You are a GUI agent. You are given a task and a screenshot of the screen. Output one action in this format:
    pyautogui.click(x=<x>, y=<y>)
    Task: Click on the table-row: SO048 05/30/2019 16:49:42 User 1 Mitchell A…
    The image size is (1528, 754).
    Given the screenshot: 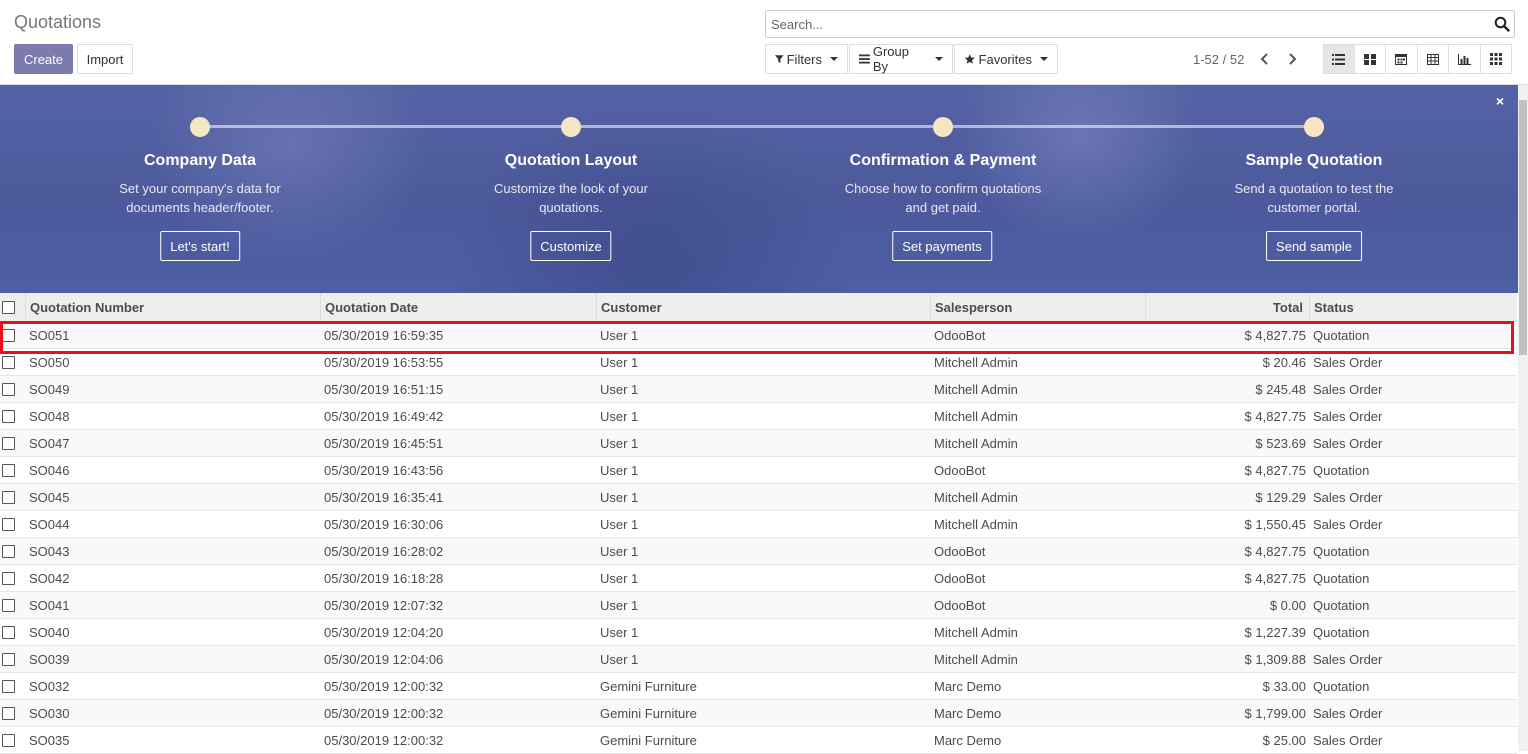 What is the action you would take?
    pyautogui.click(x=758, y=416)
    